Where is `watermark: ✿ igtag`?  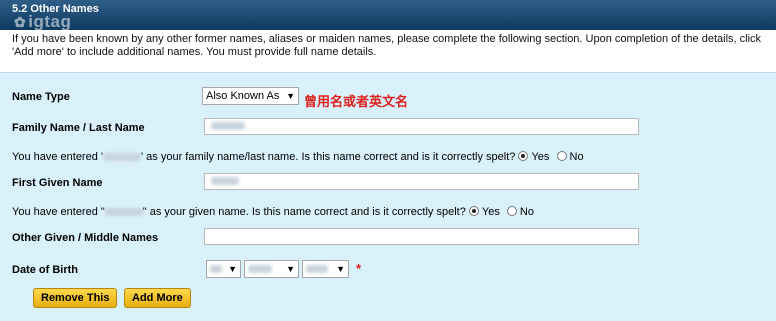 watermark: ✿ igtag is located at coordinates (42, 22).